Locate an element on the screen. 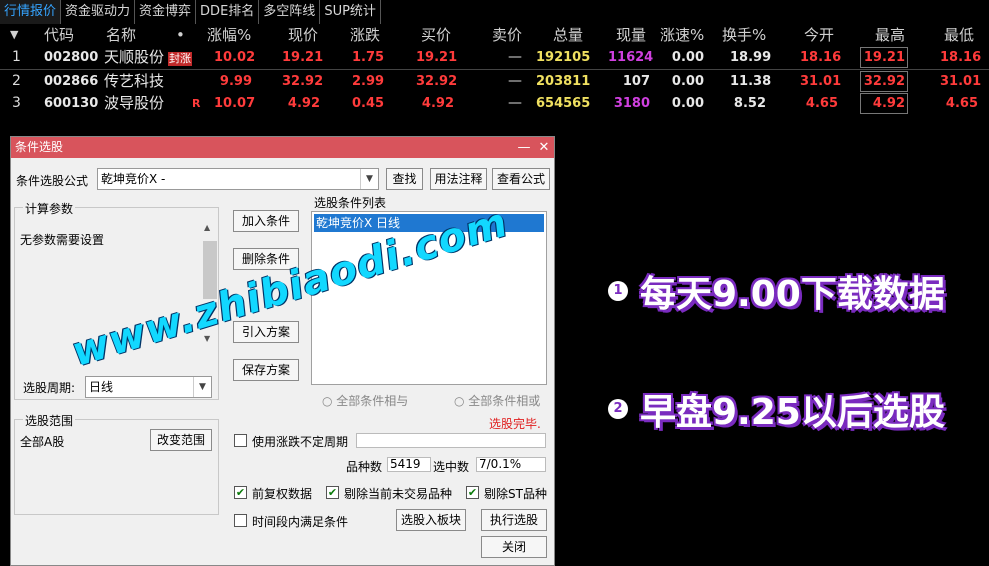 The height and width of the screenshot is (566, 989). uncertain-period-input is located at coordinates (451, 440).